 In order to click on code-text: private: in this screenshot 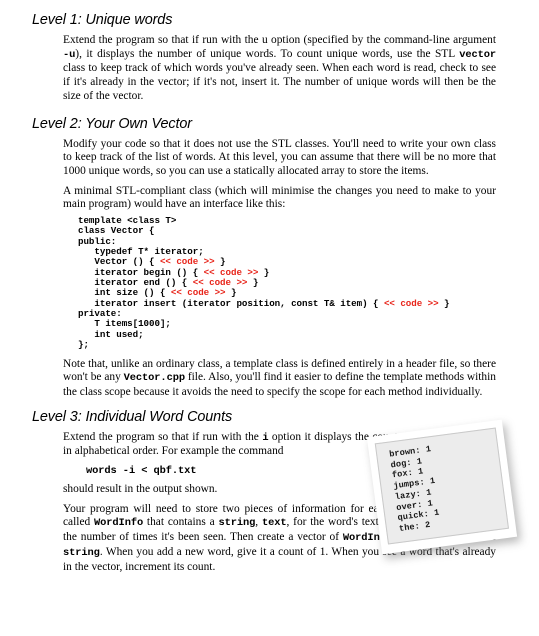, I will do `click(100, 314)`.